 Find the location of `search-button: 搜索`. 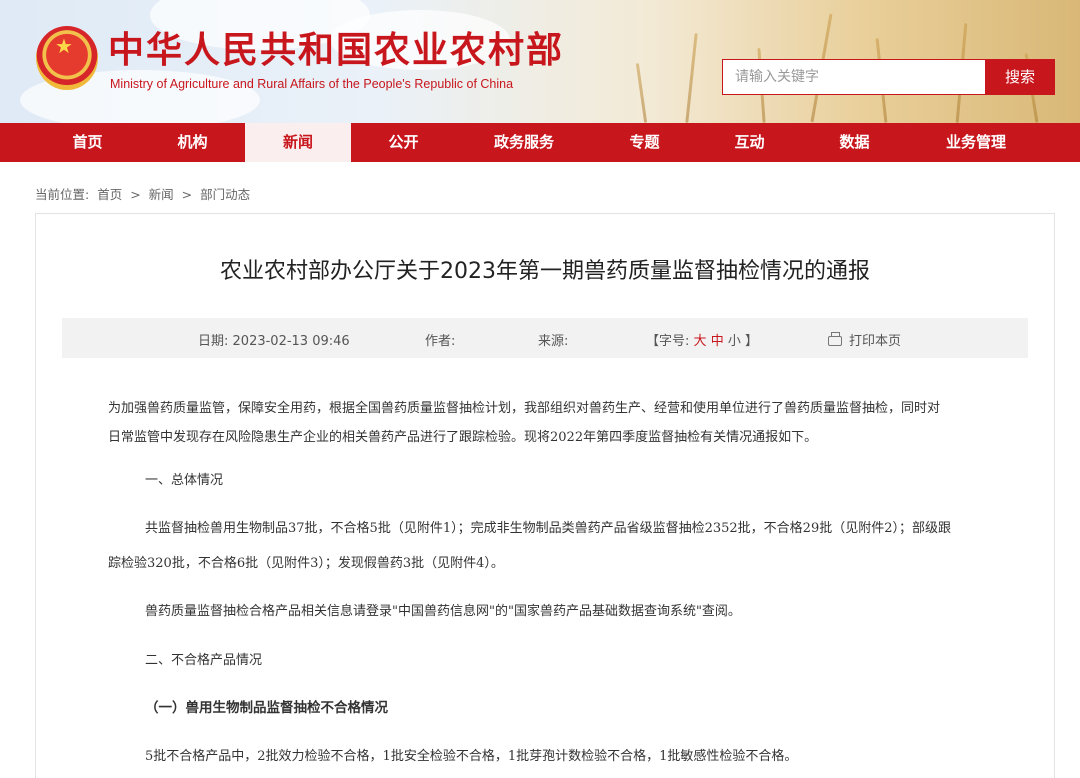

search-button: 搜索 is located at coordinates (1020, 77).